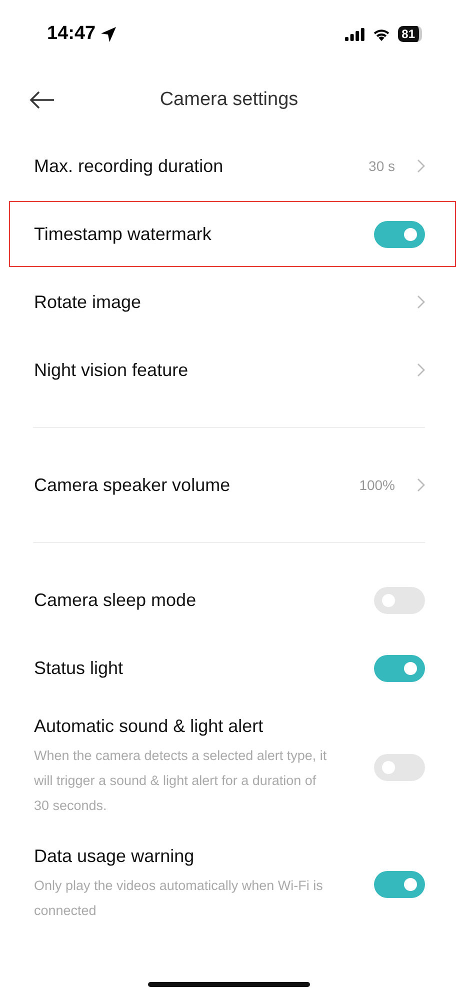 The height and width of the screenshot is (996, 458). What do you see at coordinates (71, 34) in the screenshot?
I see `status-time: 14:47` at bounding box center [71, 34].